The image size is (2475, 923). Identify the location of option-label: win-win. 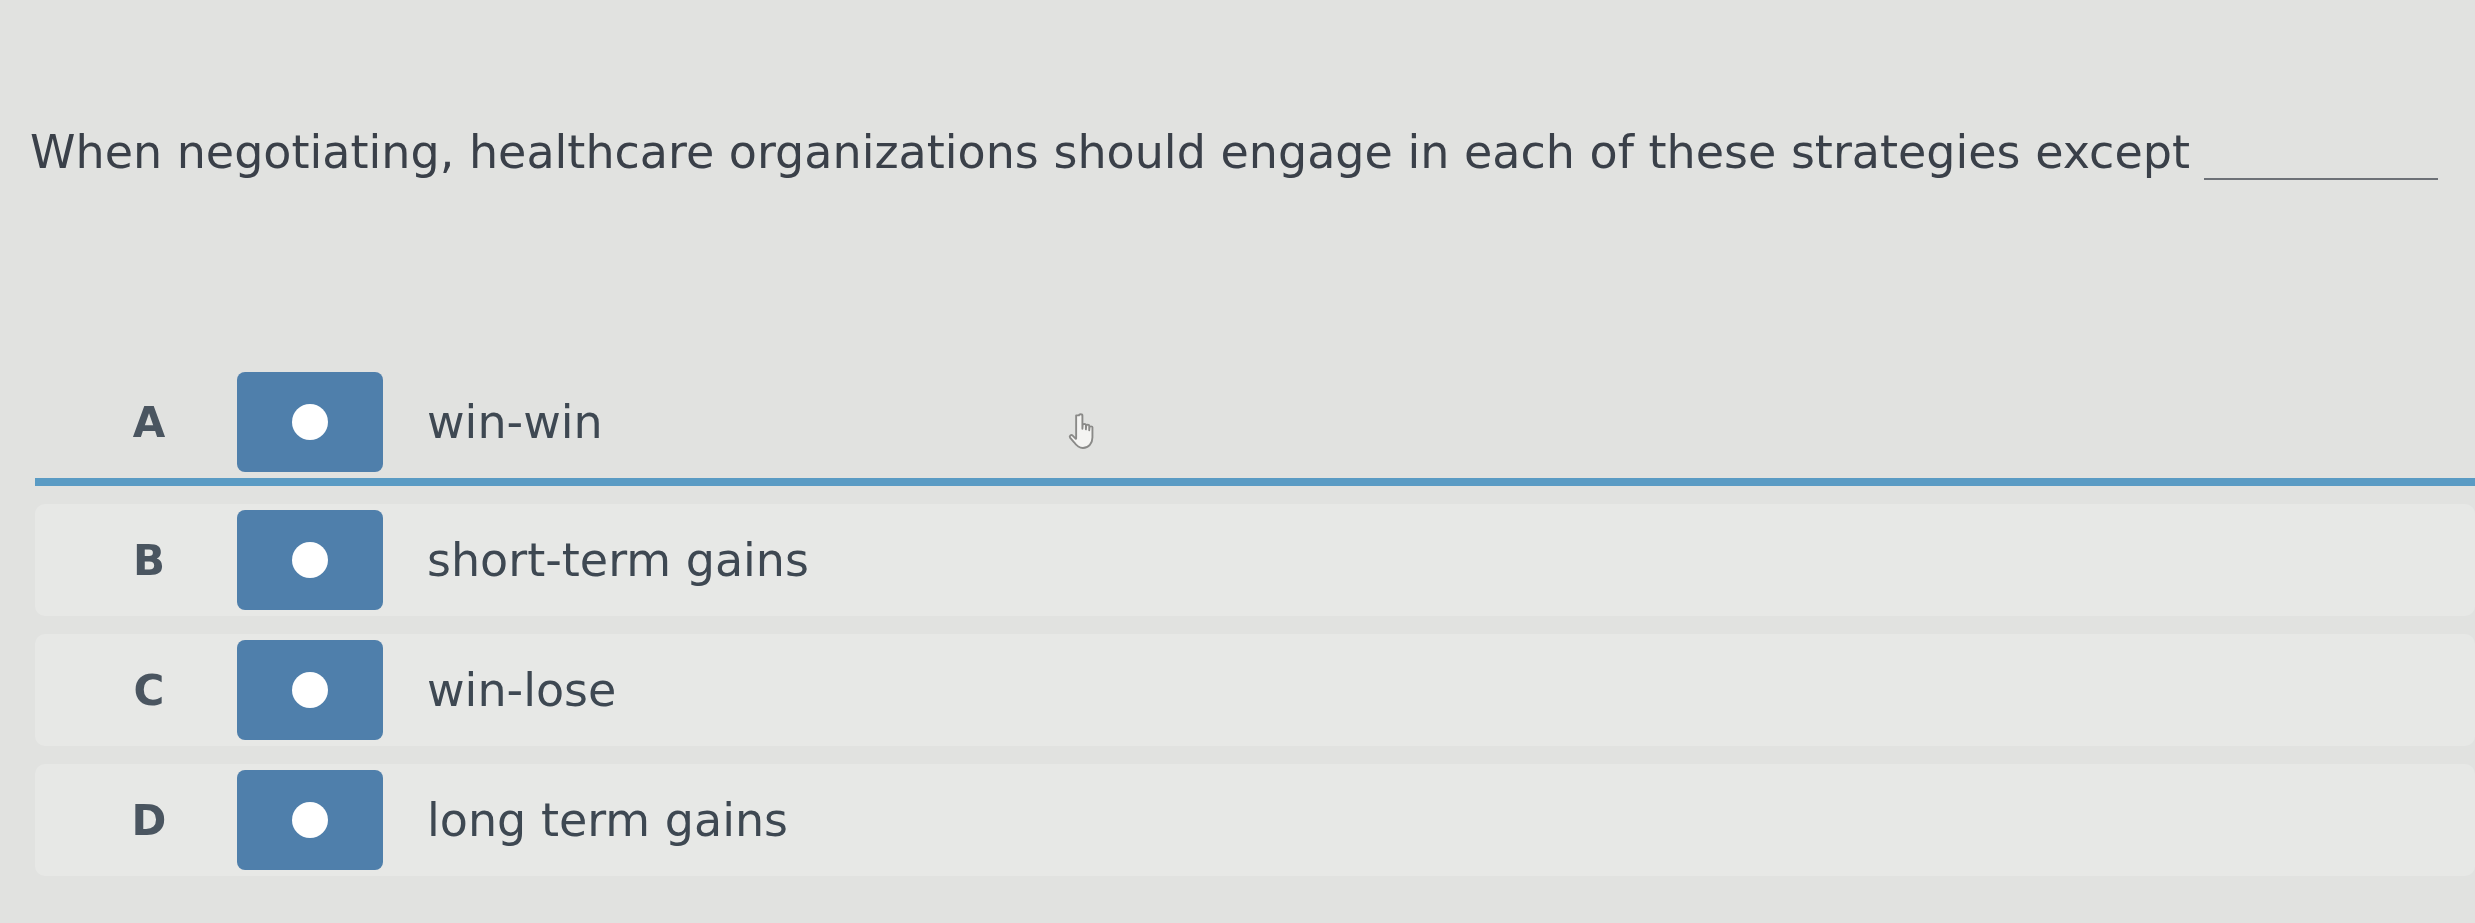
(515, 422).